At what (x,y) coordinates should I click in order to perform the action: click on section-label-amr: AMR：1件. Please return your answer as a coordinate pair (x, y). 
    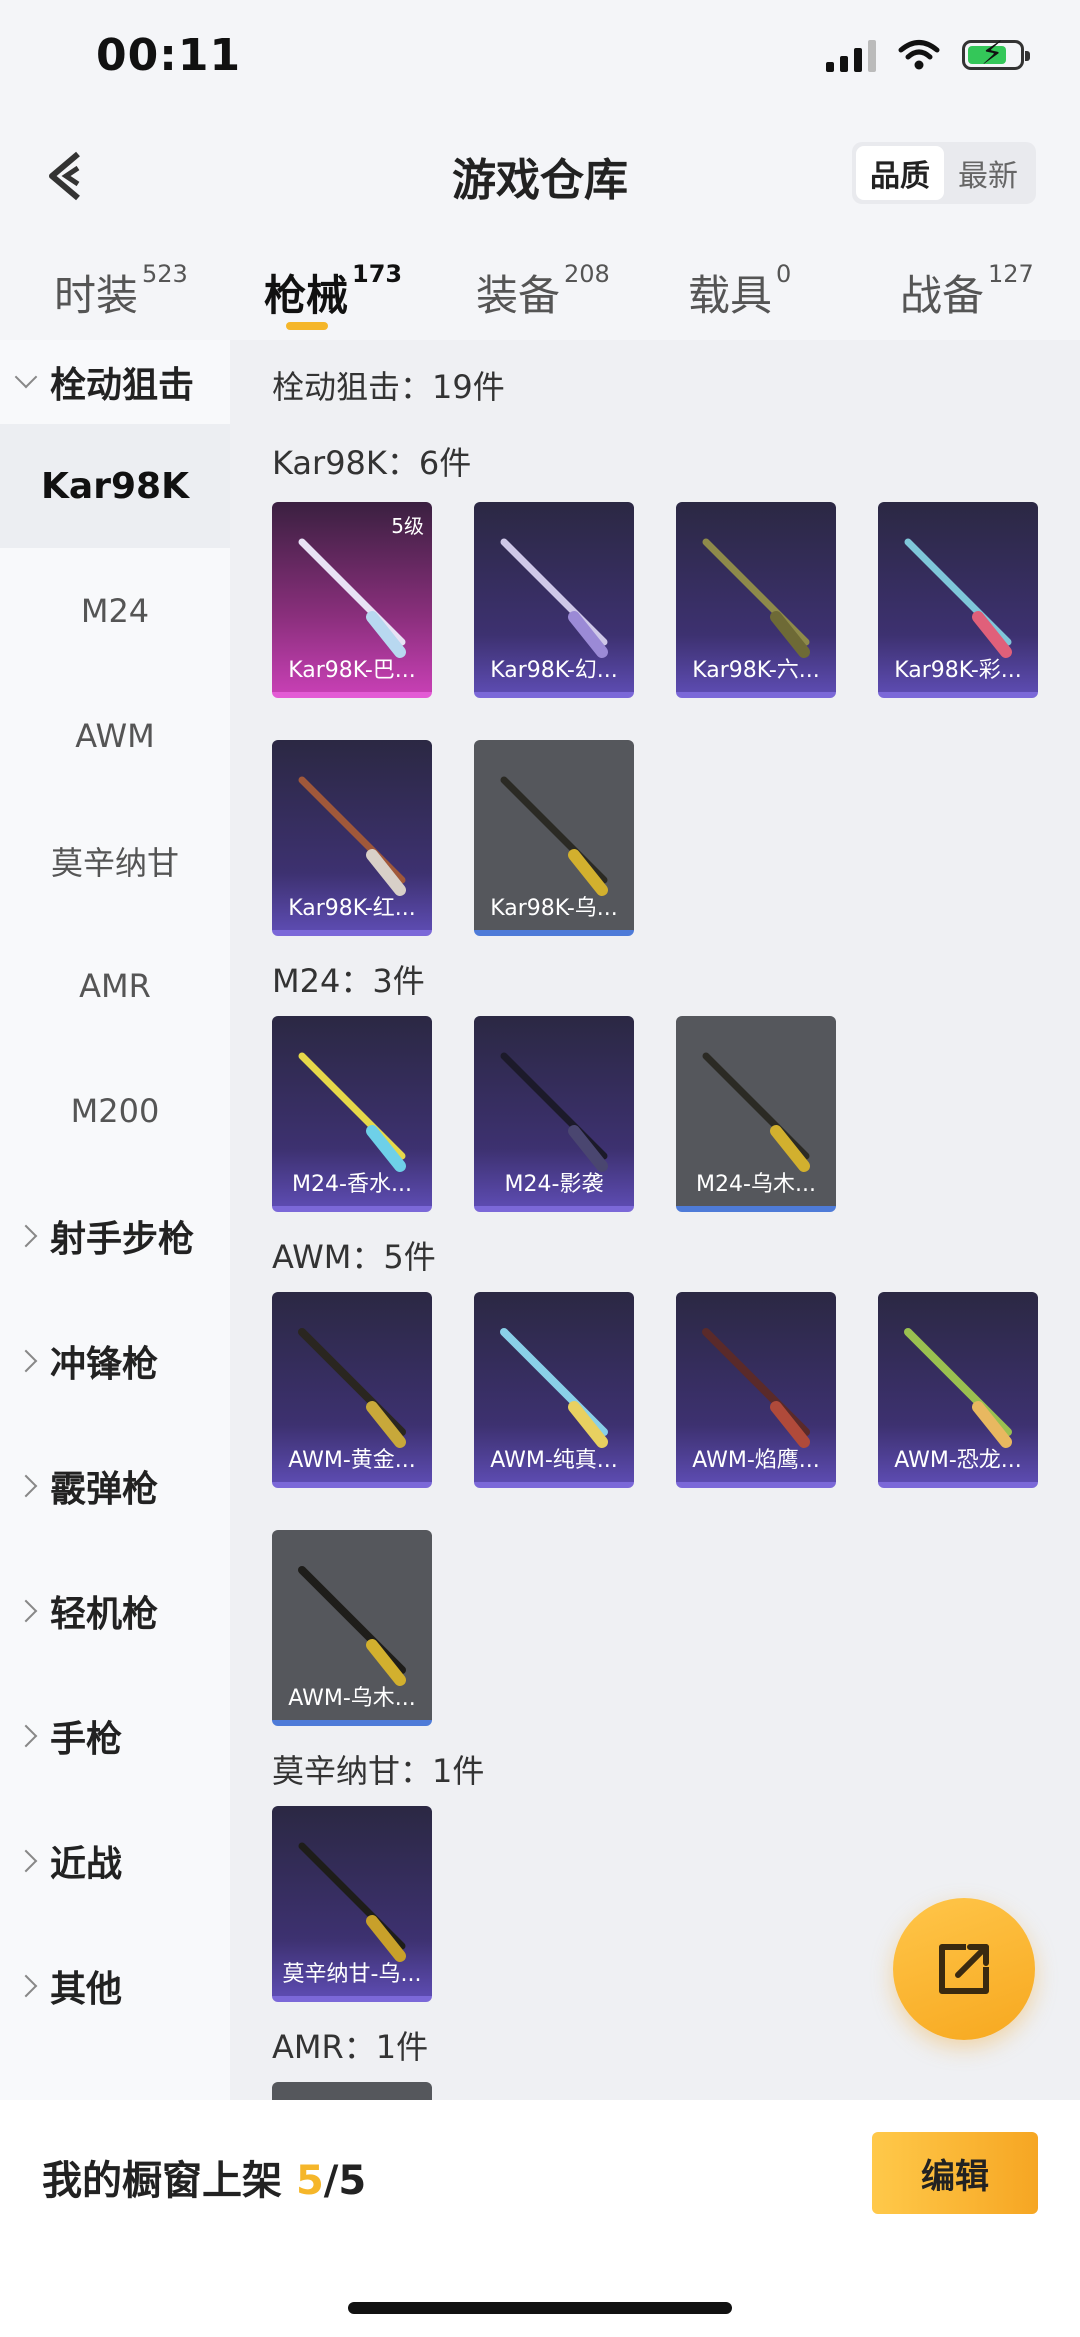
    Looking at the image, I should click on (350, 2047).